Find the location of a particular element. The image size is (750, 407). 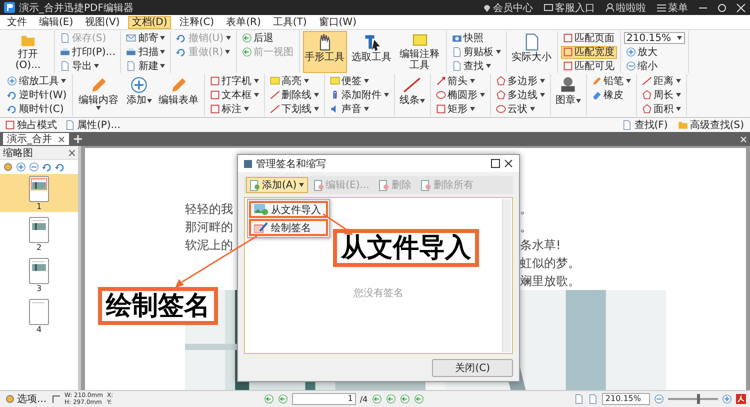

pencil-icon is located at coordinates (261, 227).